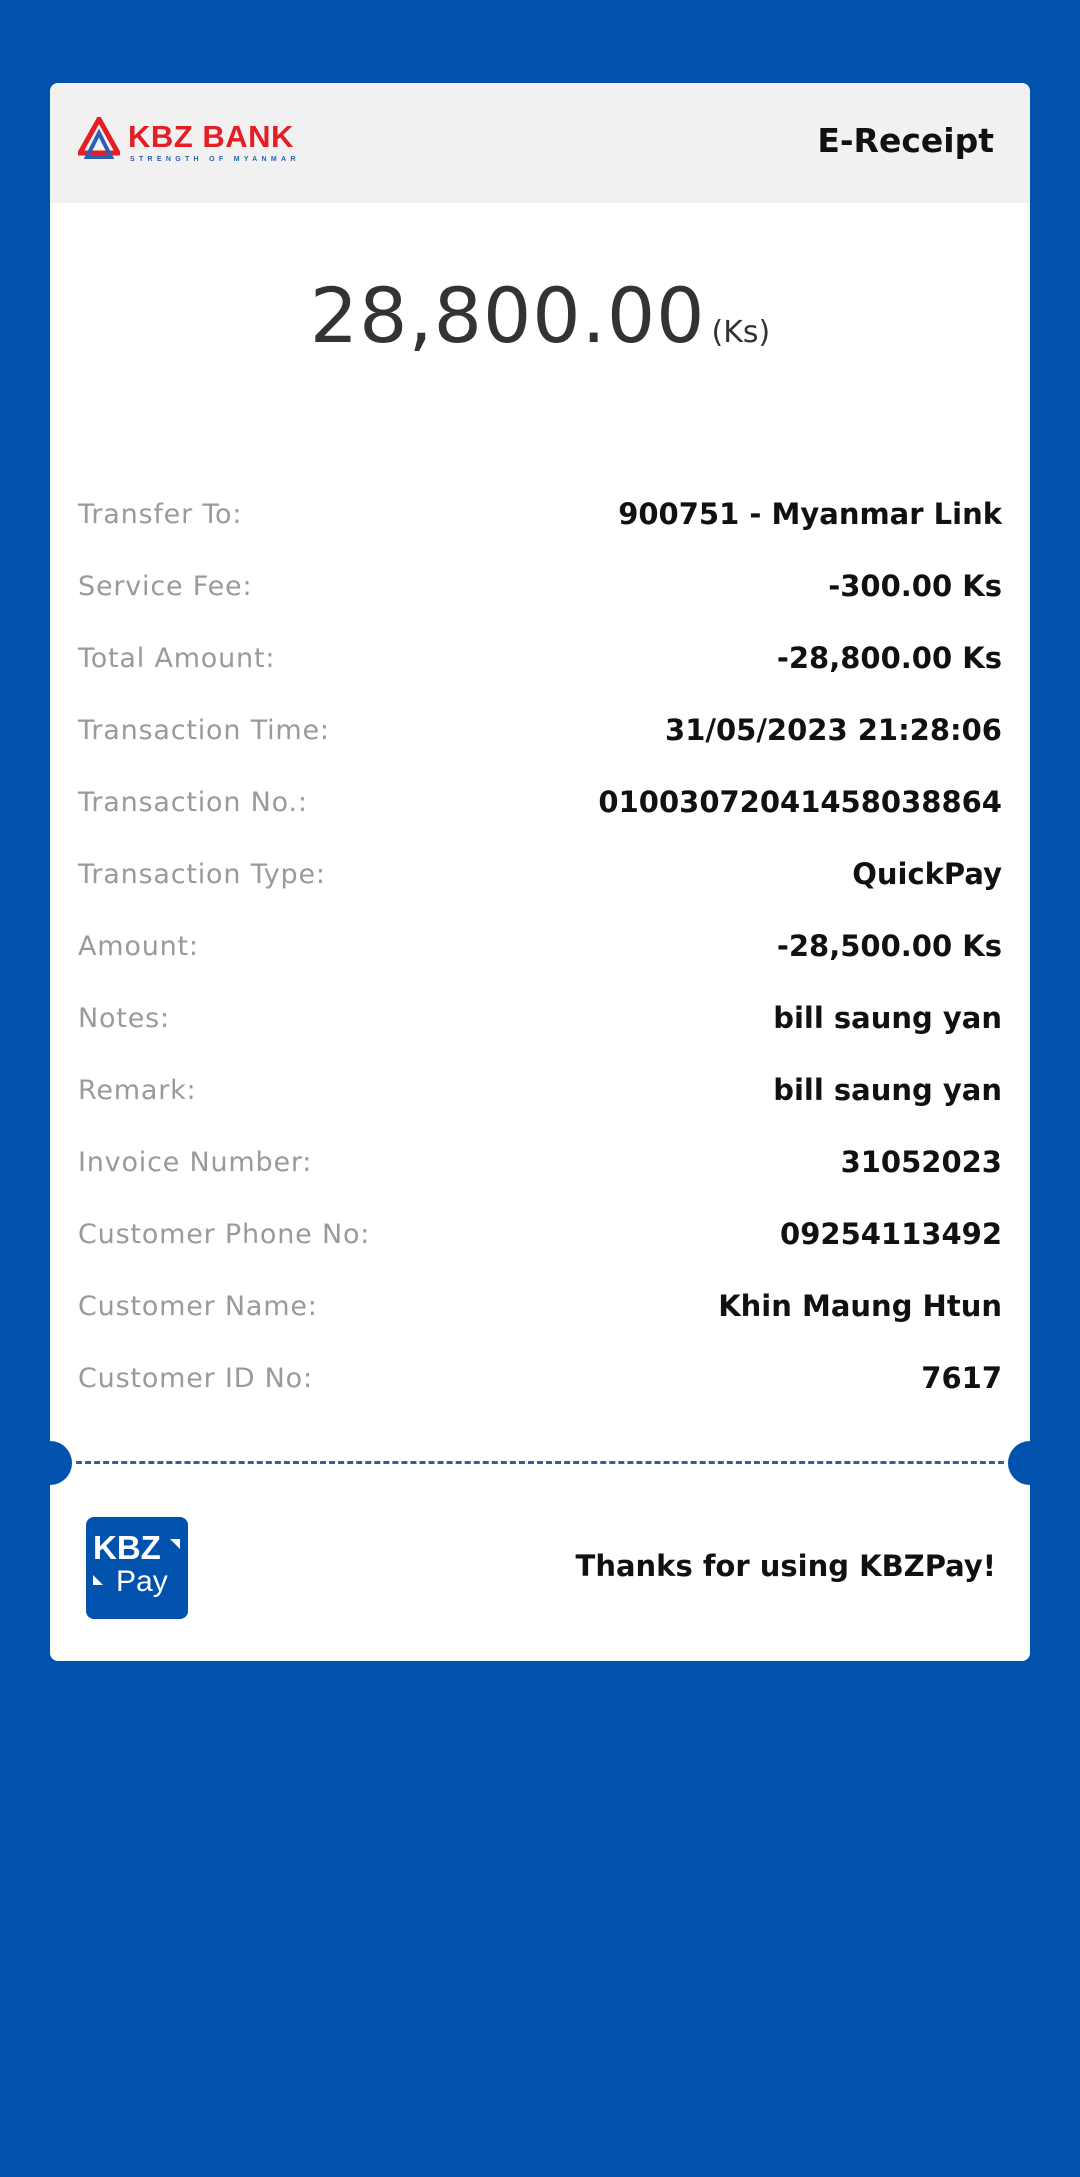 The height and width of the screenshot is (2177, 1080). Describe the element at coordinates (540, 1089) in the screenshot. I see `detail-row-remark: Remark: bill saung yan` at that location.